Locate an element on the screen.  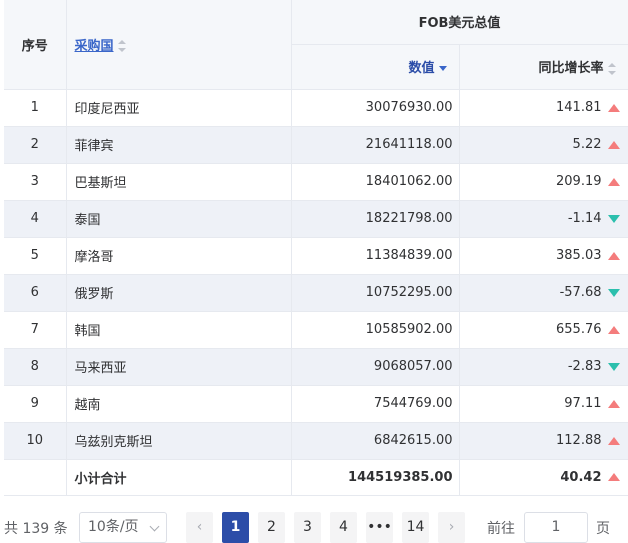
chevron-left-icon: ‹ is located at coordinates (199, 527).